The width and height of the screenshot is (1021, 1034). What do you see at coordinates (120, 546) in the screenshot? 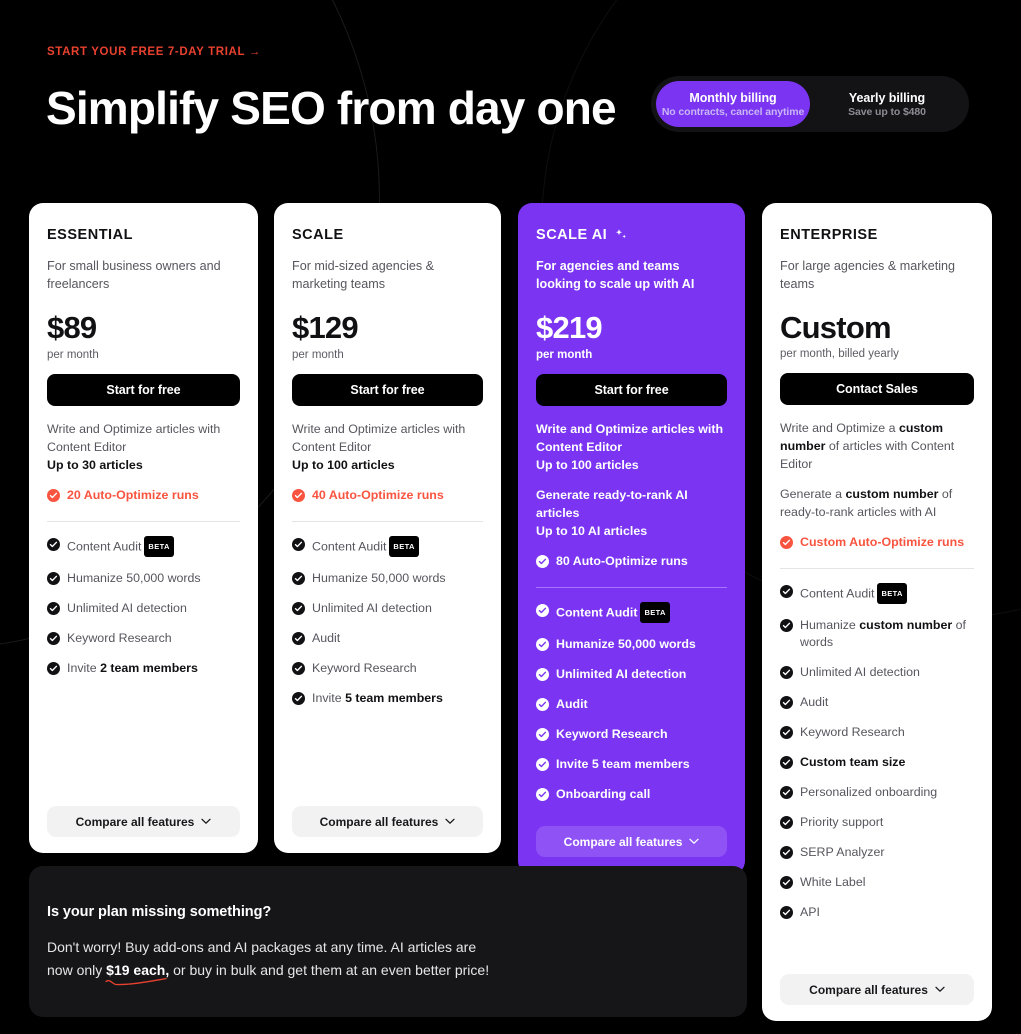
I see `feature-label: Content Audit BETA` at bounding box center [120, 546].